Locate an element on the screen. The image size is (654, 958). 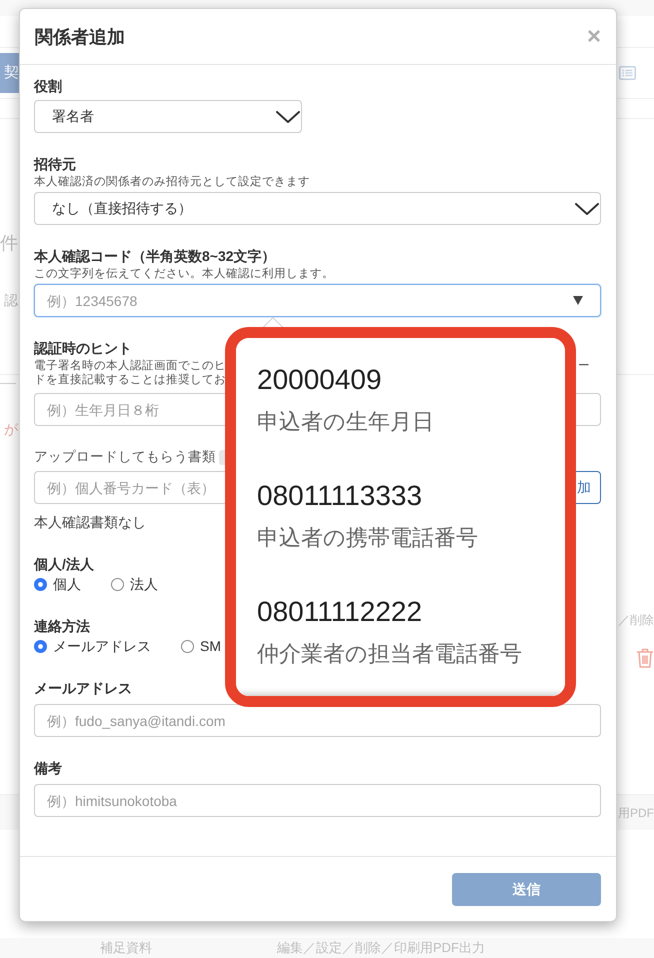
background-text: 用PDF is located at coordinates (636, 812).